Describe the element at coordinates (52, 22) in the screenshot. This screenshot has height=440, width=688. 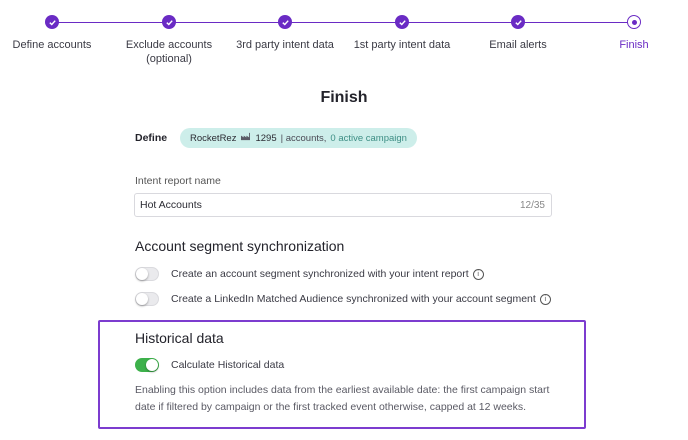
I see `step-1-check-icon` at that location.